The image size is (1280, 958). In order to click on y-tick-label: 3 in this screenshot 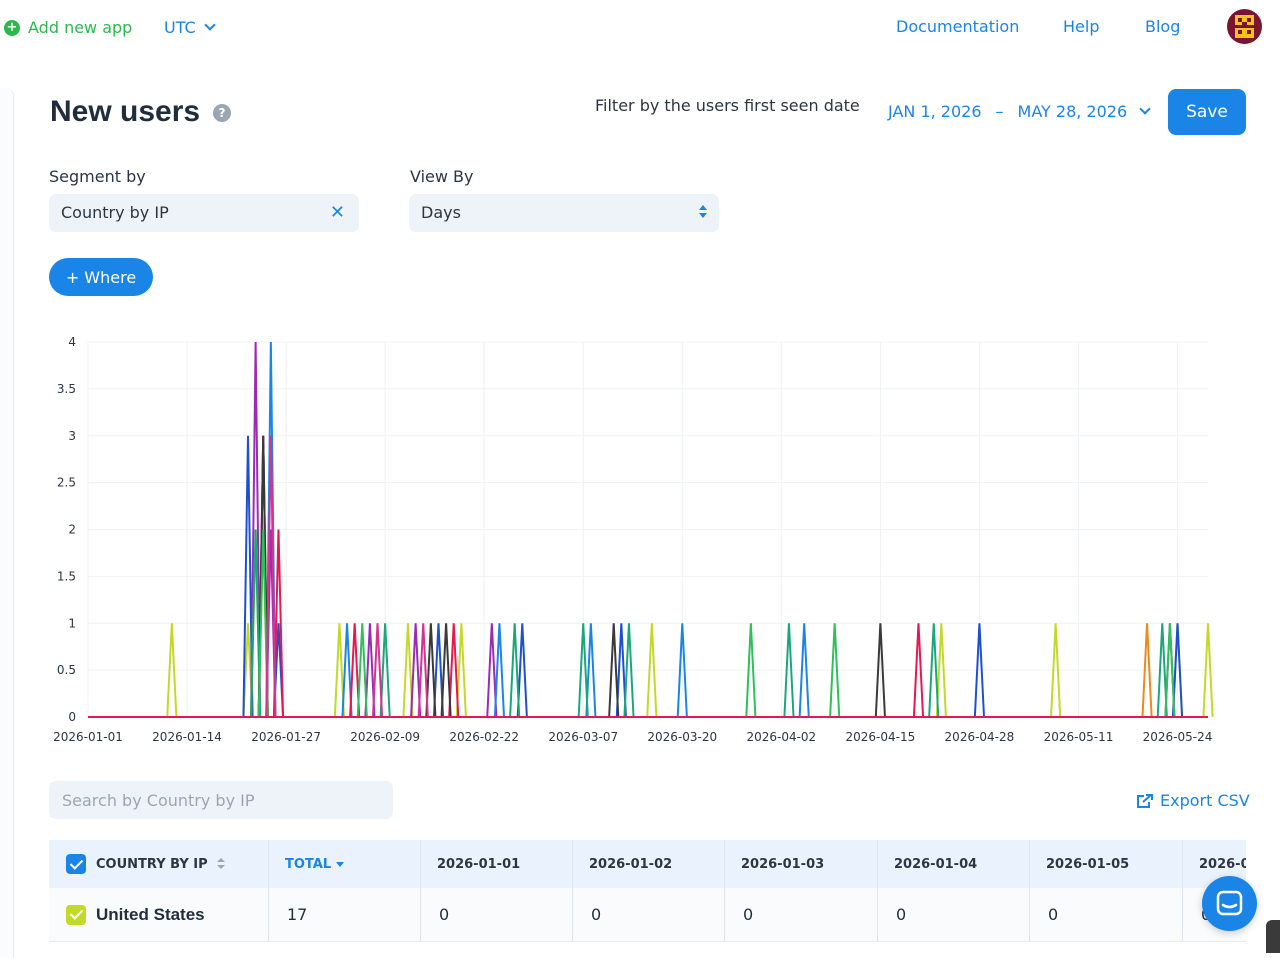, I will do `click(72, 436)`.